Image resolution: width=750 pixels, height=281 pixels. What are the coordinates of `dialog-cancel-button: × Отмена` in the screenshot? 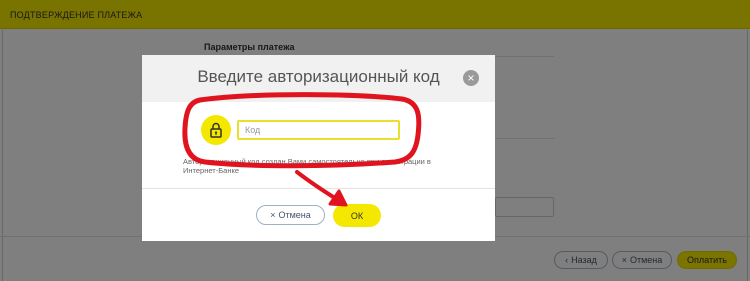 It's located at (290, 215).